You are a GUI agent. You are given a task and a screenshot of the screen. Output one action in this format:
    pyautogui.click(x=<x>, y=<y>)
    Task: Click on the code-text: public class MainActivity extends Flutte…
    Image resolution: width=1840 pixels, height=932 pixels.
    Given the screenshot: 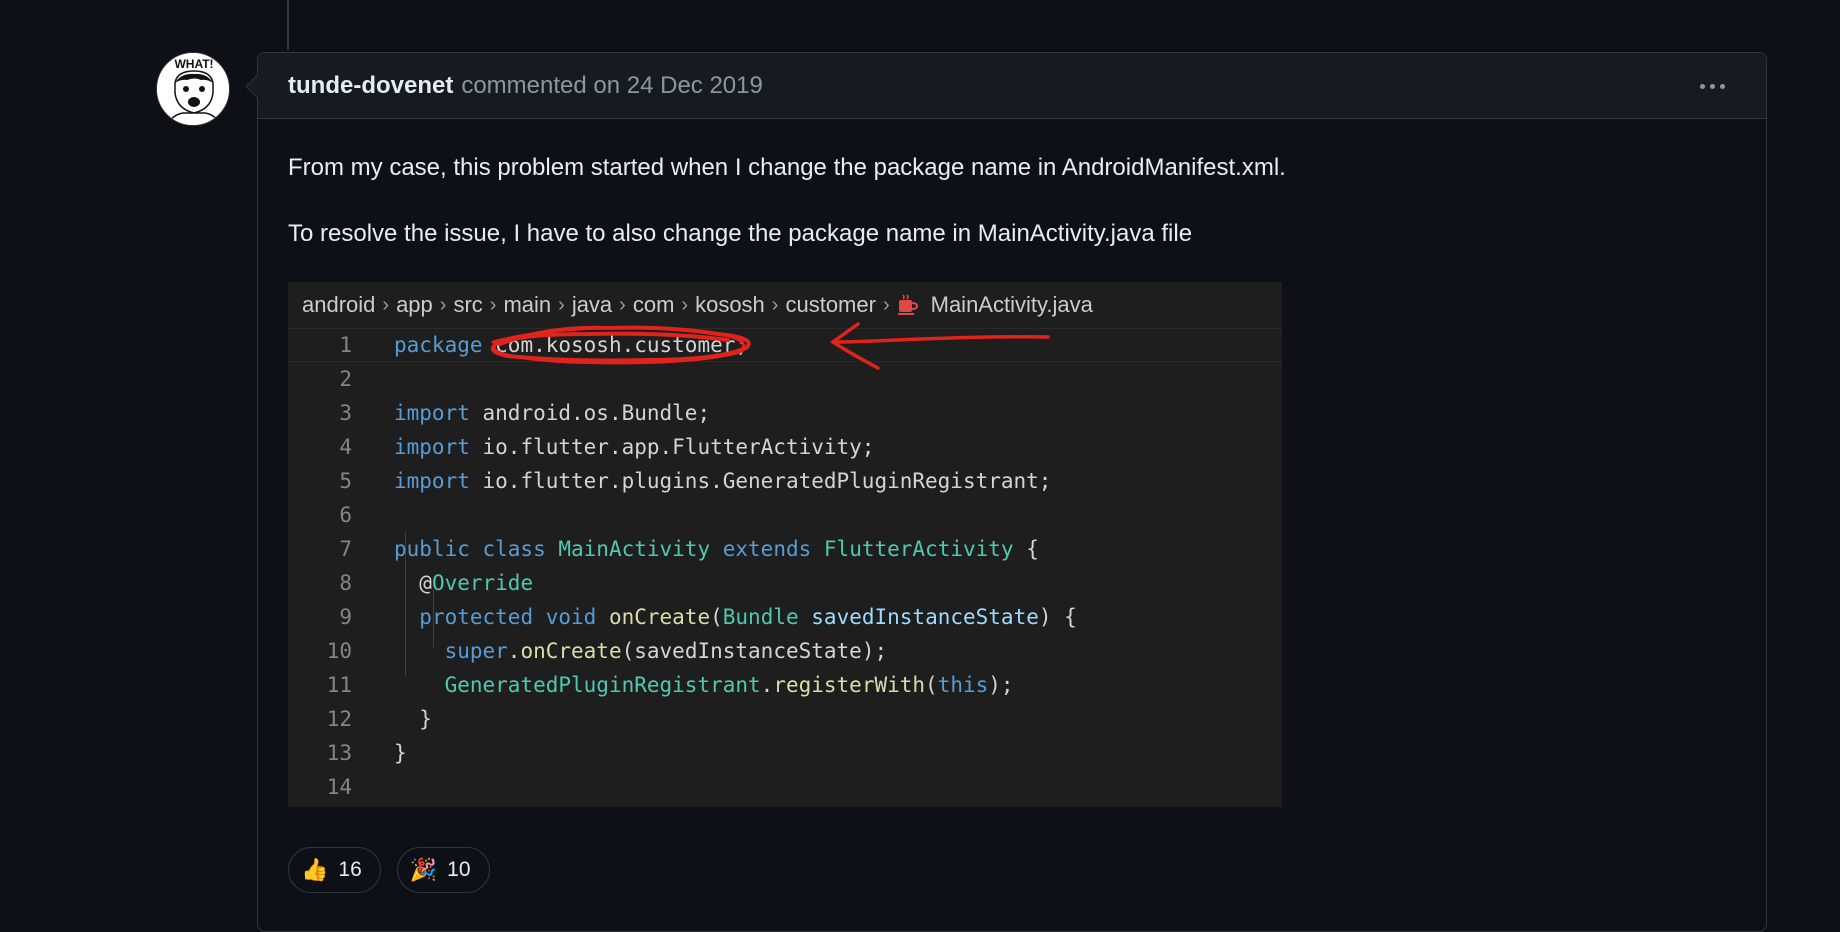 What is the action you would take?
    pyautogui.click(x=716, y=549)
    